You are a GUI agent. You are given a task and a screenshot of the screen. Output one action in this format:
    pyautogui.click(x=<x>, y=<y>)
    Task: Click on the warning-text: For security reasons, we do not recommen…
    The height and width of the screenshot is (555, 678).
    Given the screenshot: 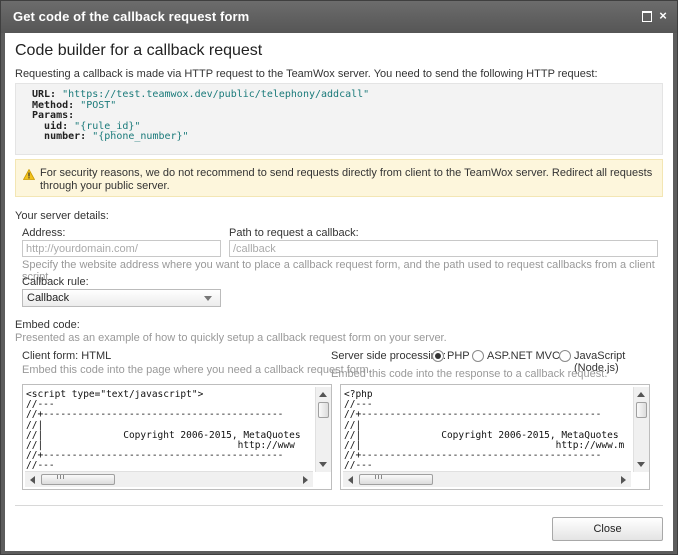 What is the action you would take?
    pyautogui.click(x=346, y=179)
    